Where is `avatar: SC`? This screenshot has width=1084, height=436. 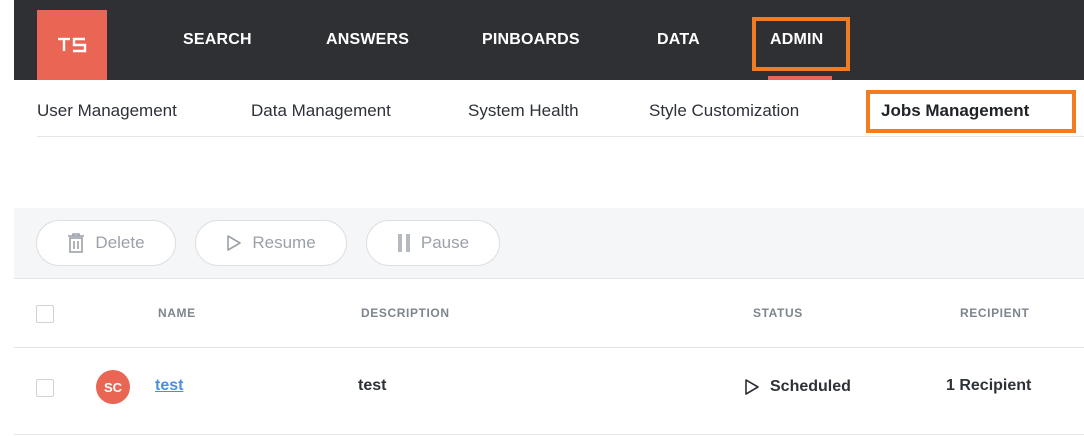 avatar: SC is located at coordinates (113, 387).